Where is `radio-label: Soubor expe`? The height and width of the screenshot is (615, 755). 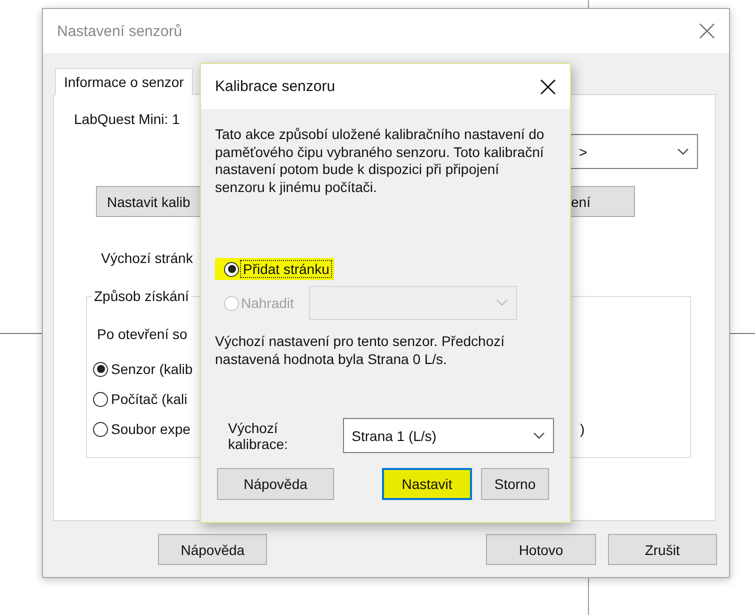
radio-label: Soubor expe is located at coordinates (150, 429).